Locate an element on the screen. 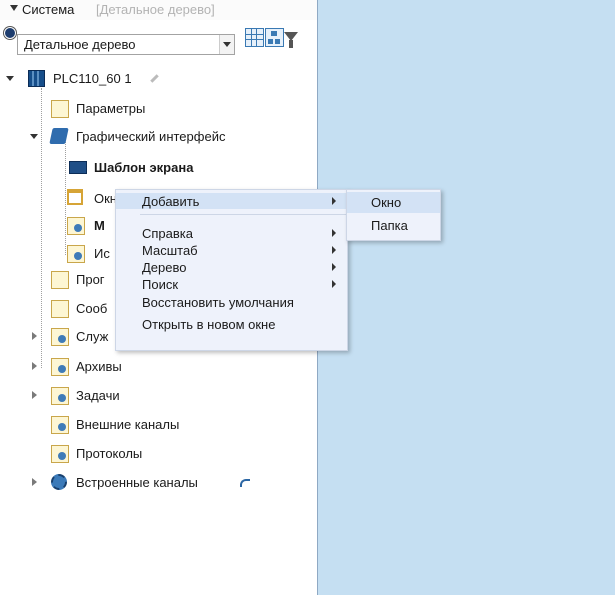  menu-item-tree: Дерево is located at coordinates (231, 267).